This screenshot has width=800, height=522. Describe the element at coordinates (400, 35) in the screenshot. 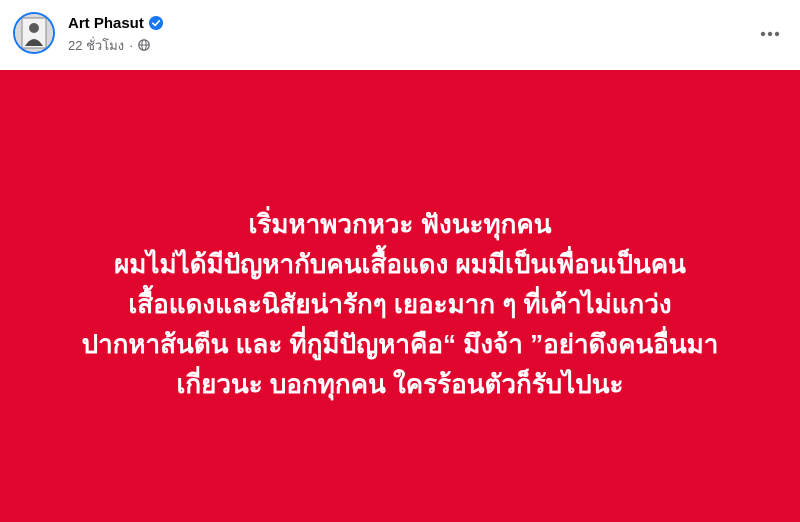

I see `post-header: Art Phasut 22 ชั่วโมง ·` at that location.